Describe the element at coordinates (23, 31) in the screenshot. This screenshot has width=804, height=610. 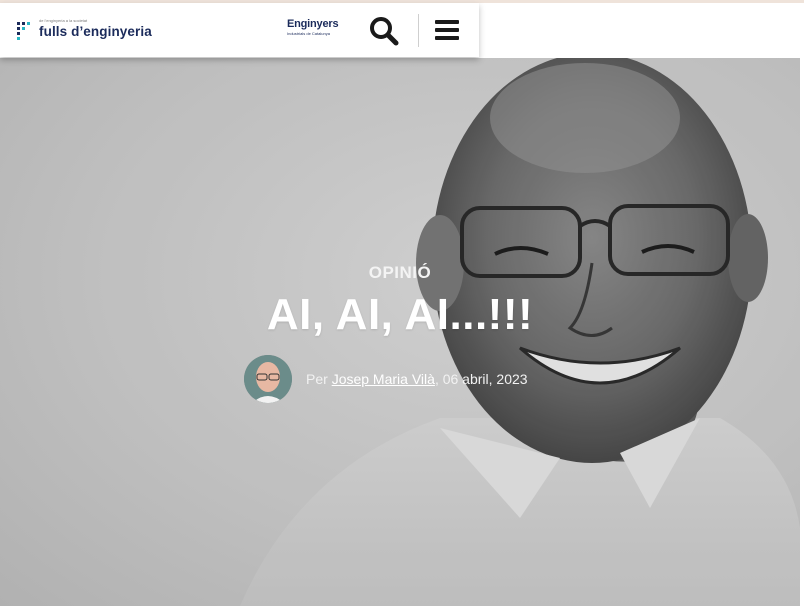
I see `fulls-logo-mark-icon` at that location.